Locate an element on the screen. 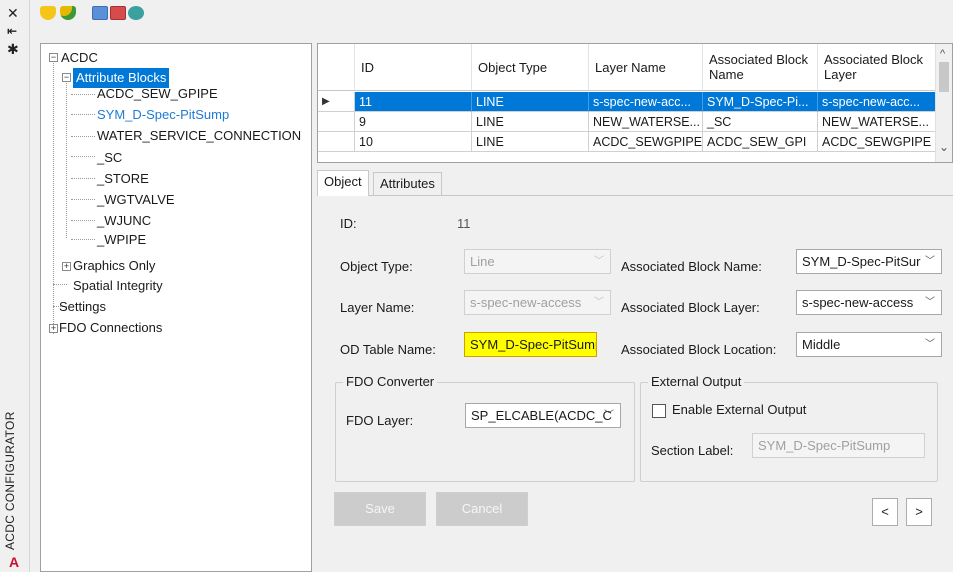 Image resolution: width=953 pixels, height=572 pixels. fdo-layer-value: SP_ELCABLE(ACDC_C is located at coordinates (541, 415).